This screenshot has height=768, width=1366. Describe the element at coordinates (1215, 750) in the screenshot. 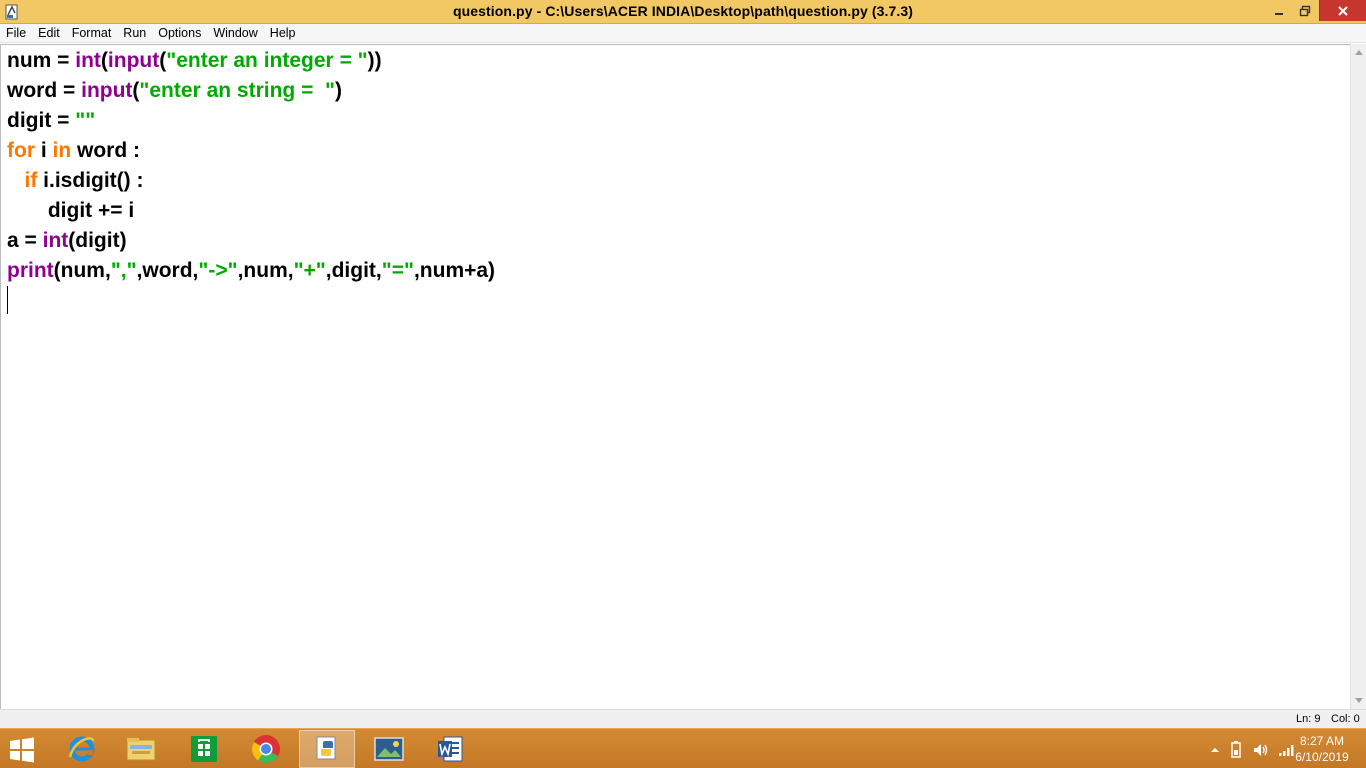

I see `show-hidden-icons-icon` at that location.